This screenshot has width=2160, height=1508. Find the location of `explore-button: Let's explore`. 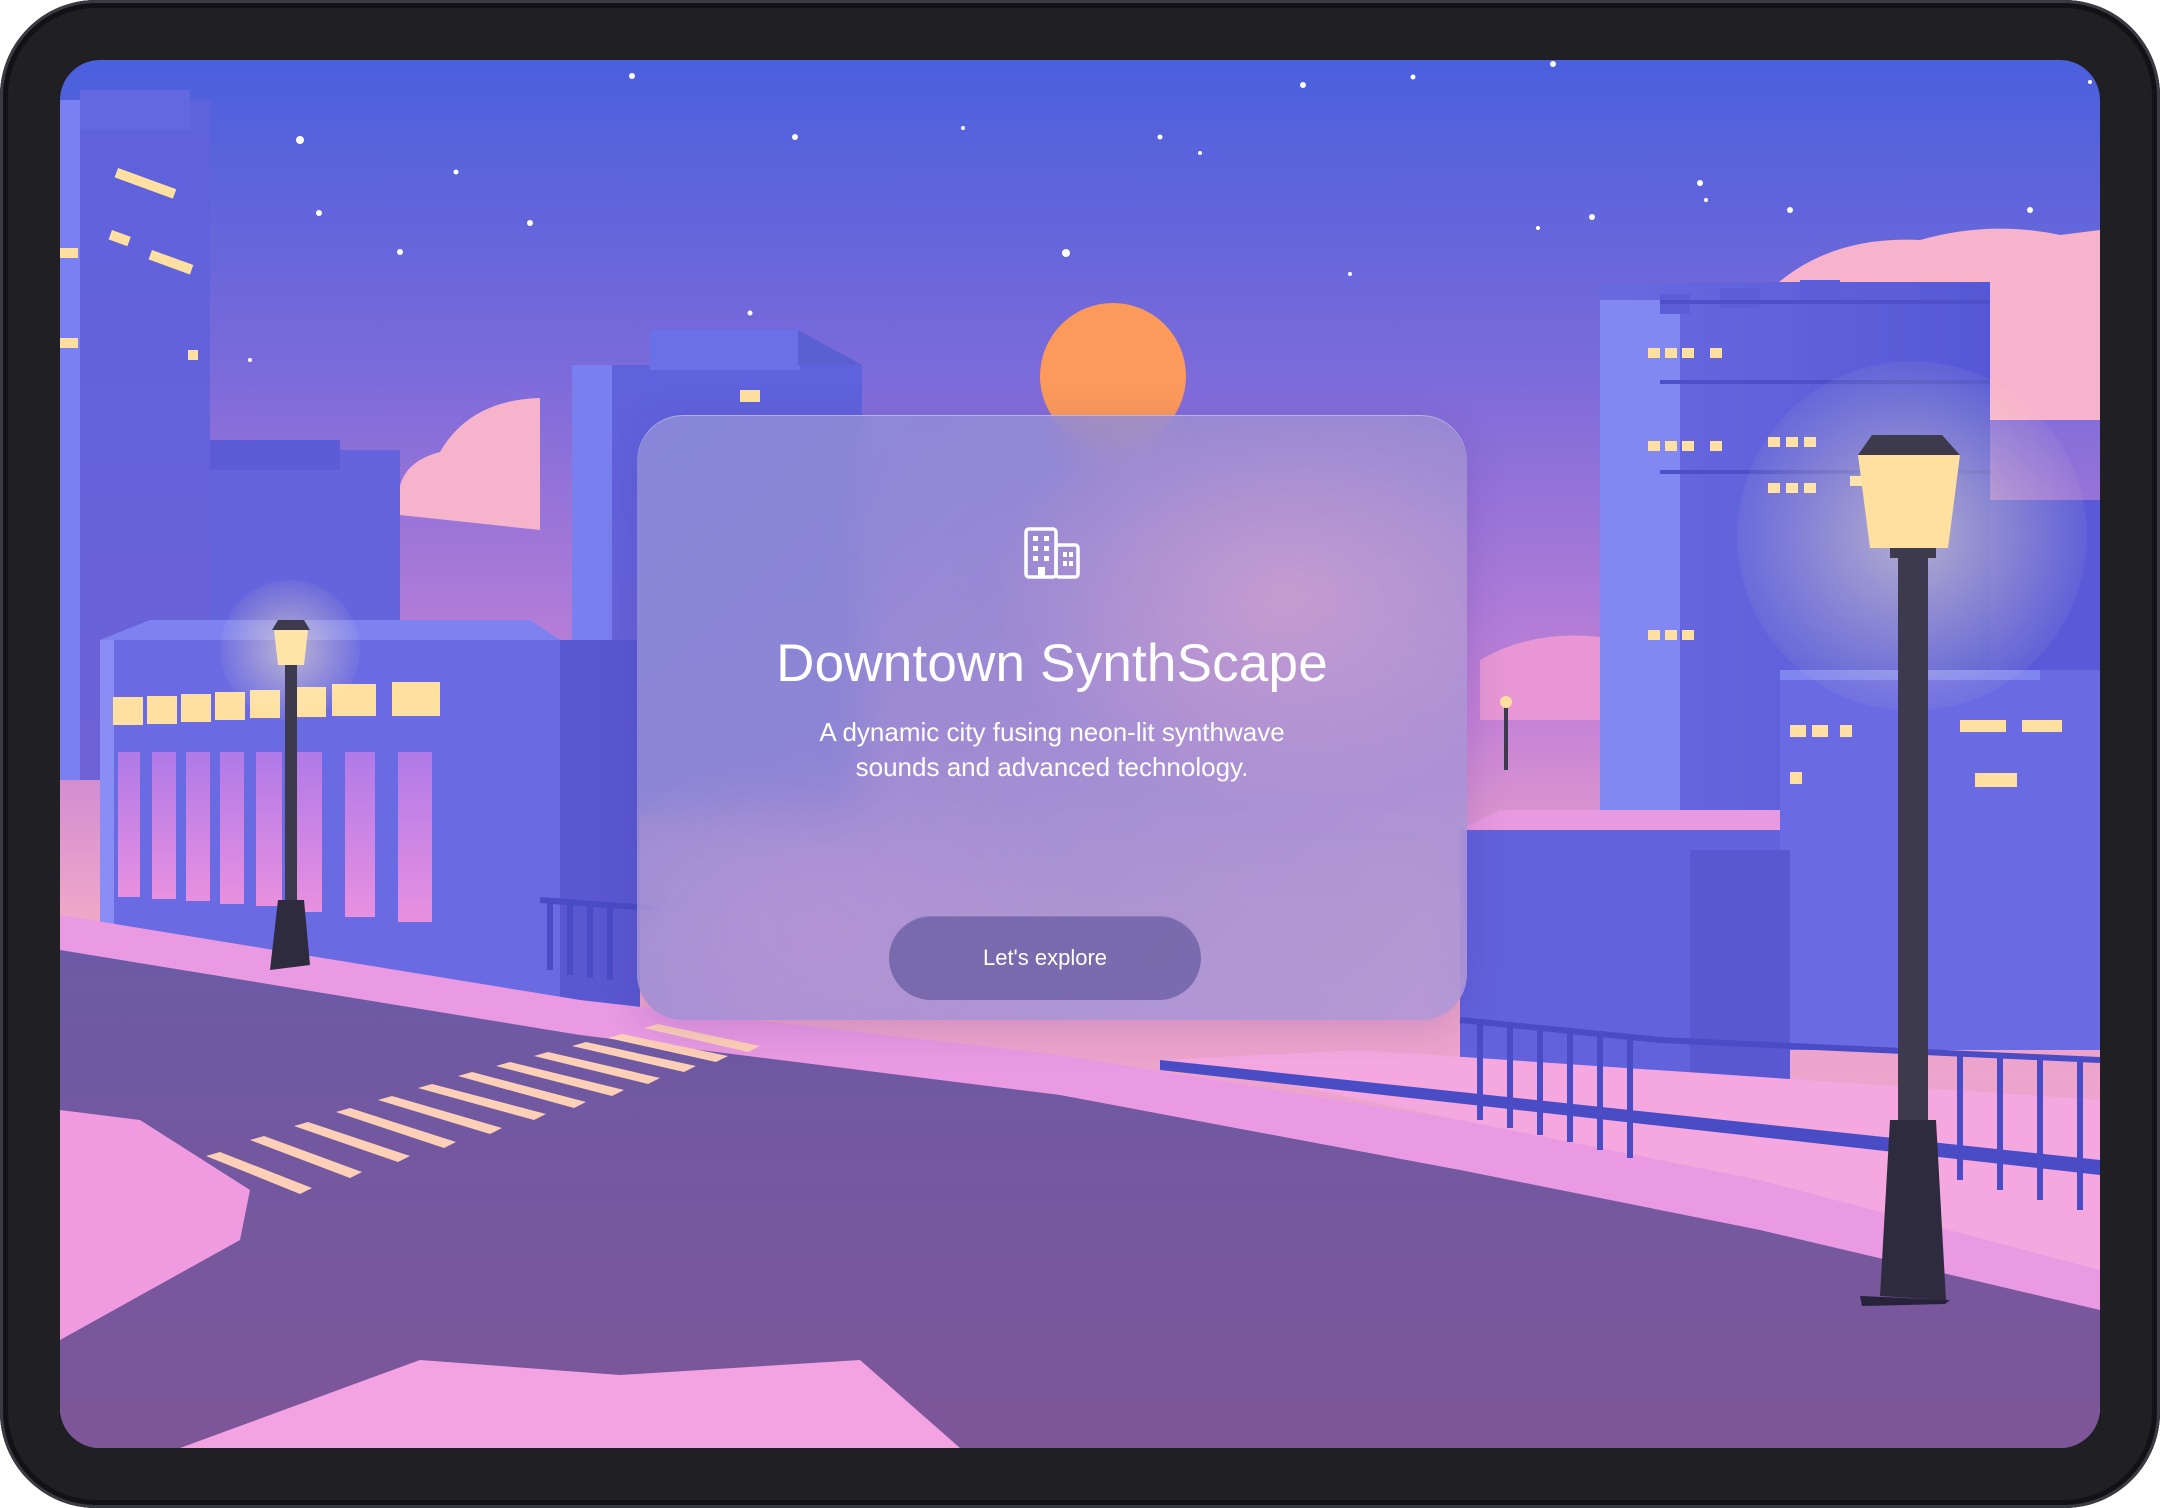

explore-button: Let's explore is located at coordinates (1045, 958).